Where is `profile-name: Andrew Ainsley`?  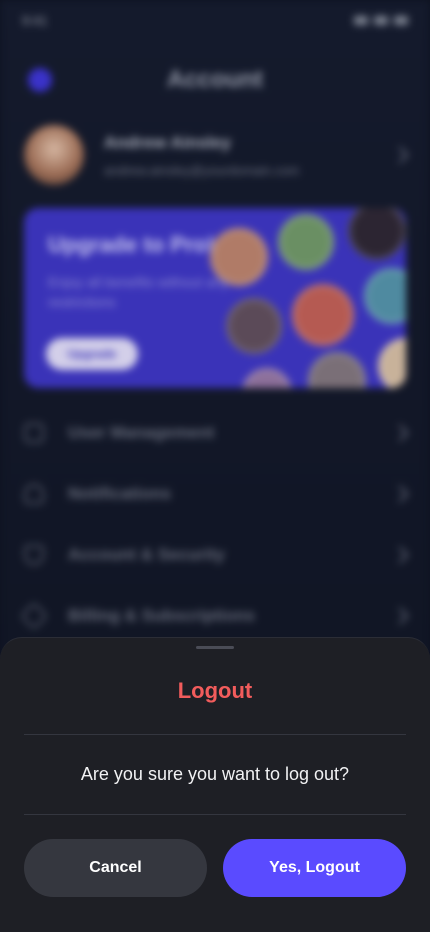
profile-name: Andrew Ainsley is located at coordinates (167, 142).